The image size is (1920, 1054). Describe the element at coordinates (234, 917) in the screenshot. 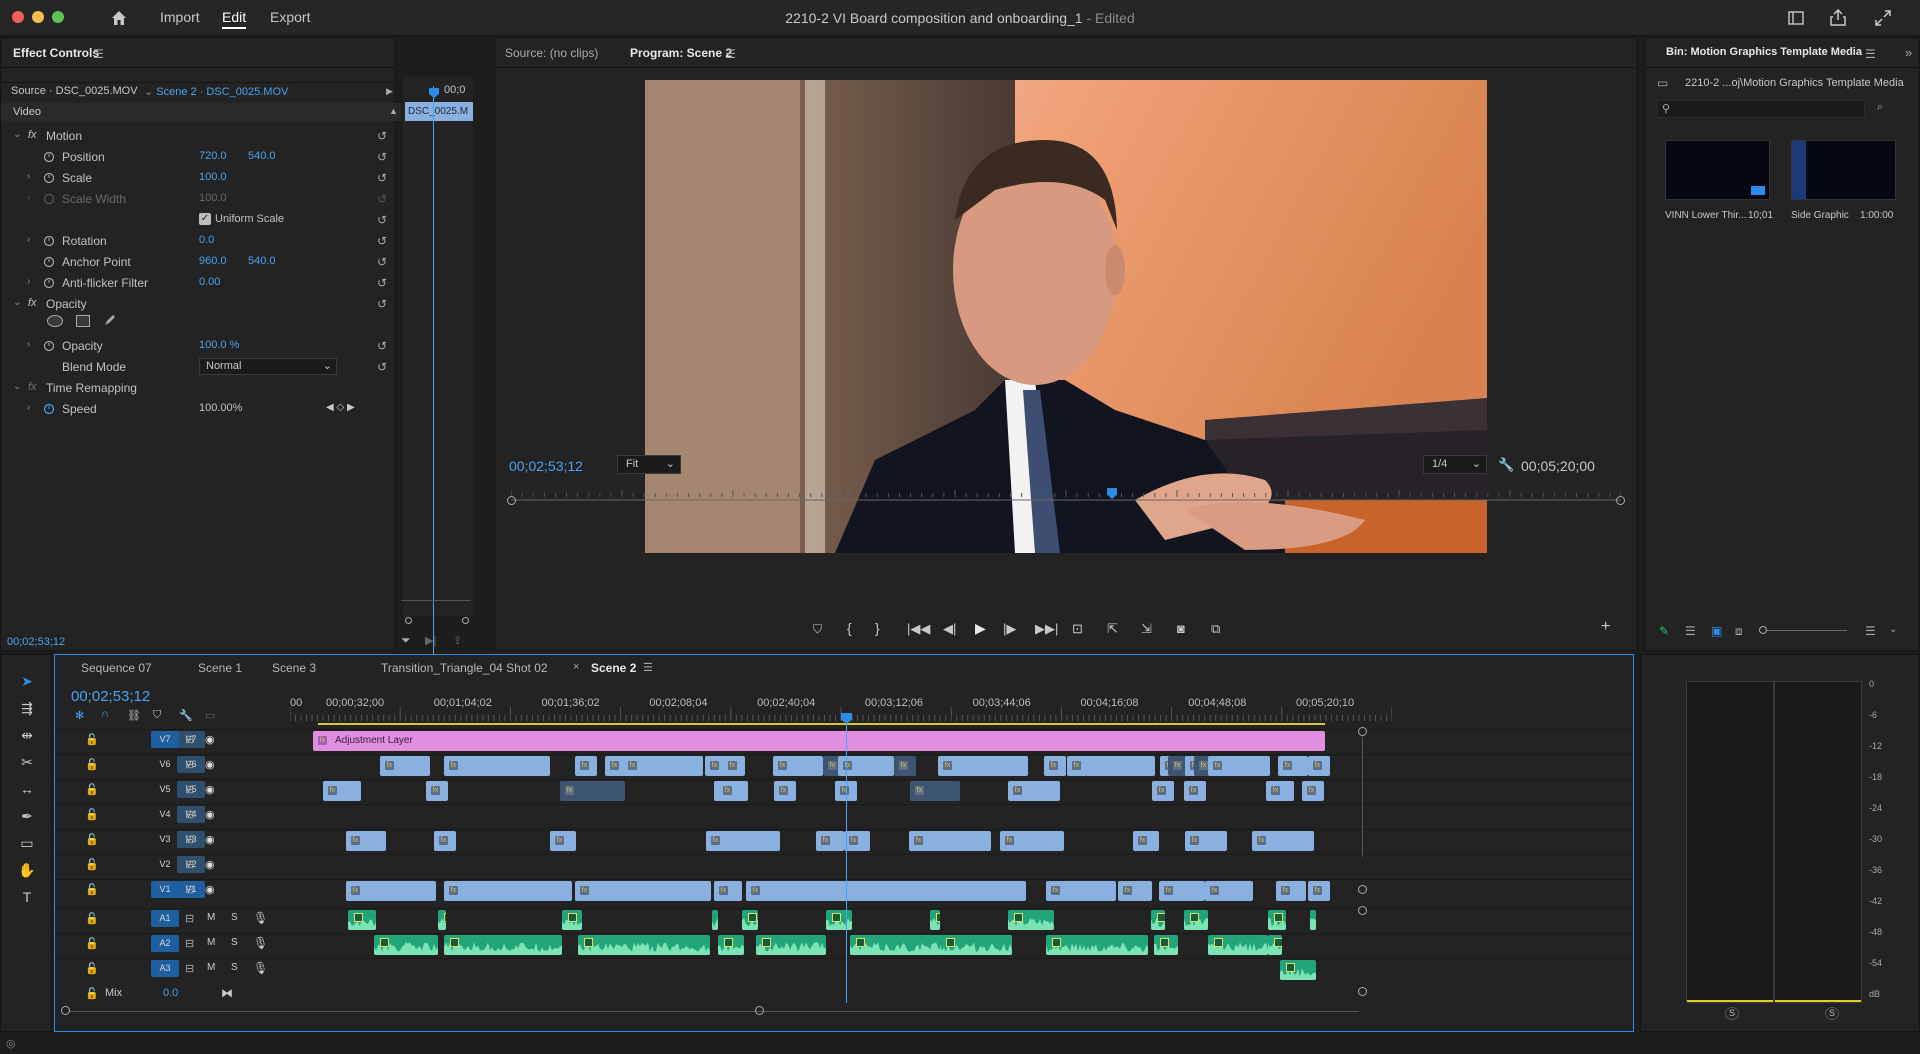

I see `solo-button: S` at that location.